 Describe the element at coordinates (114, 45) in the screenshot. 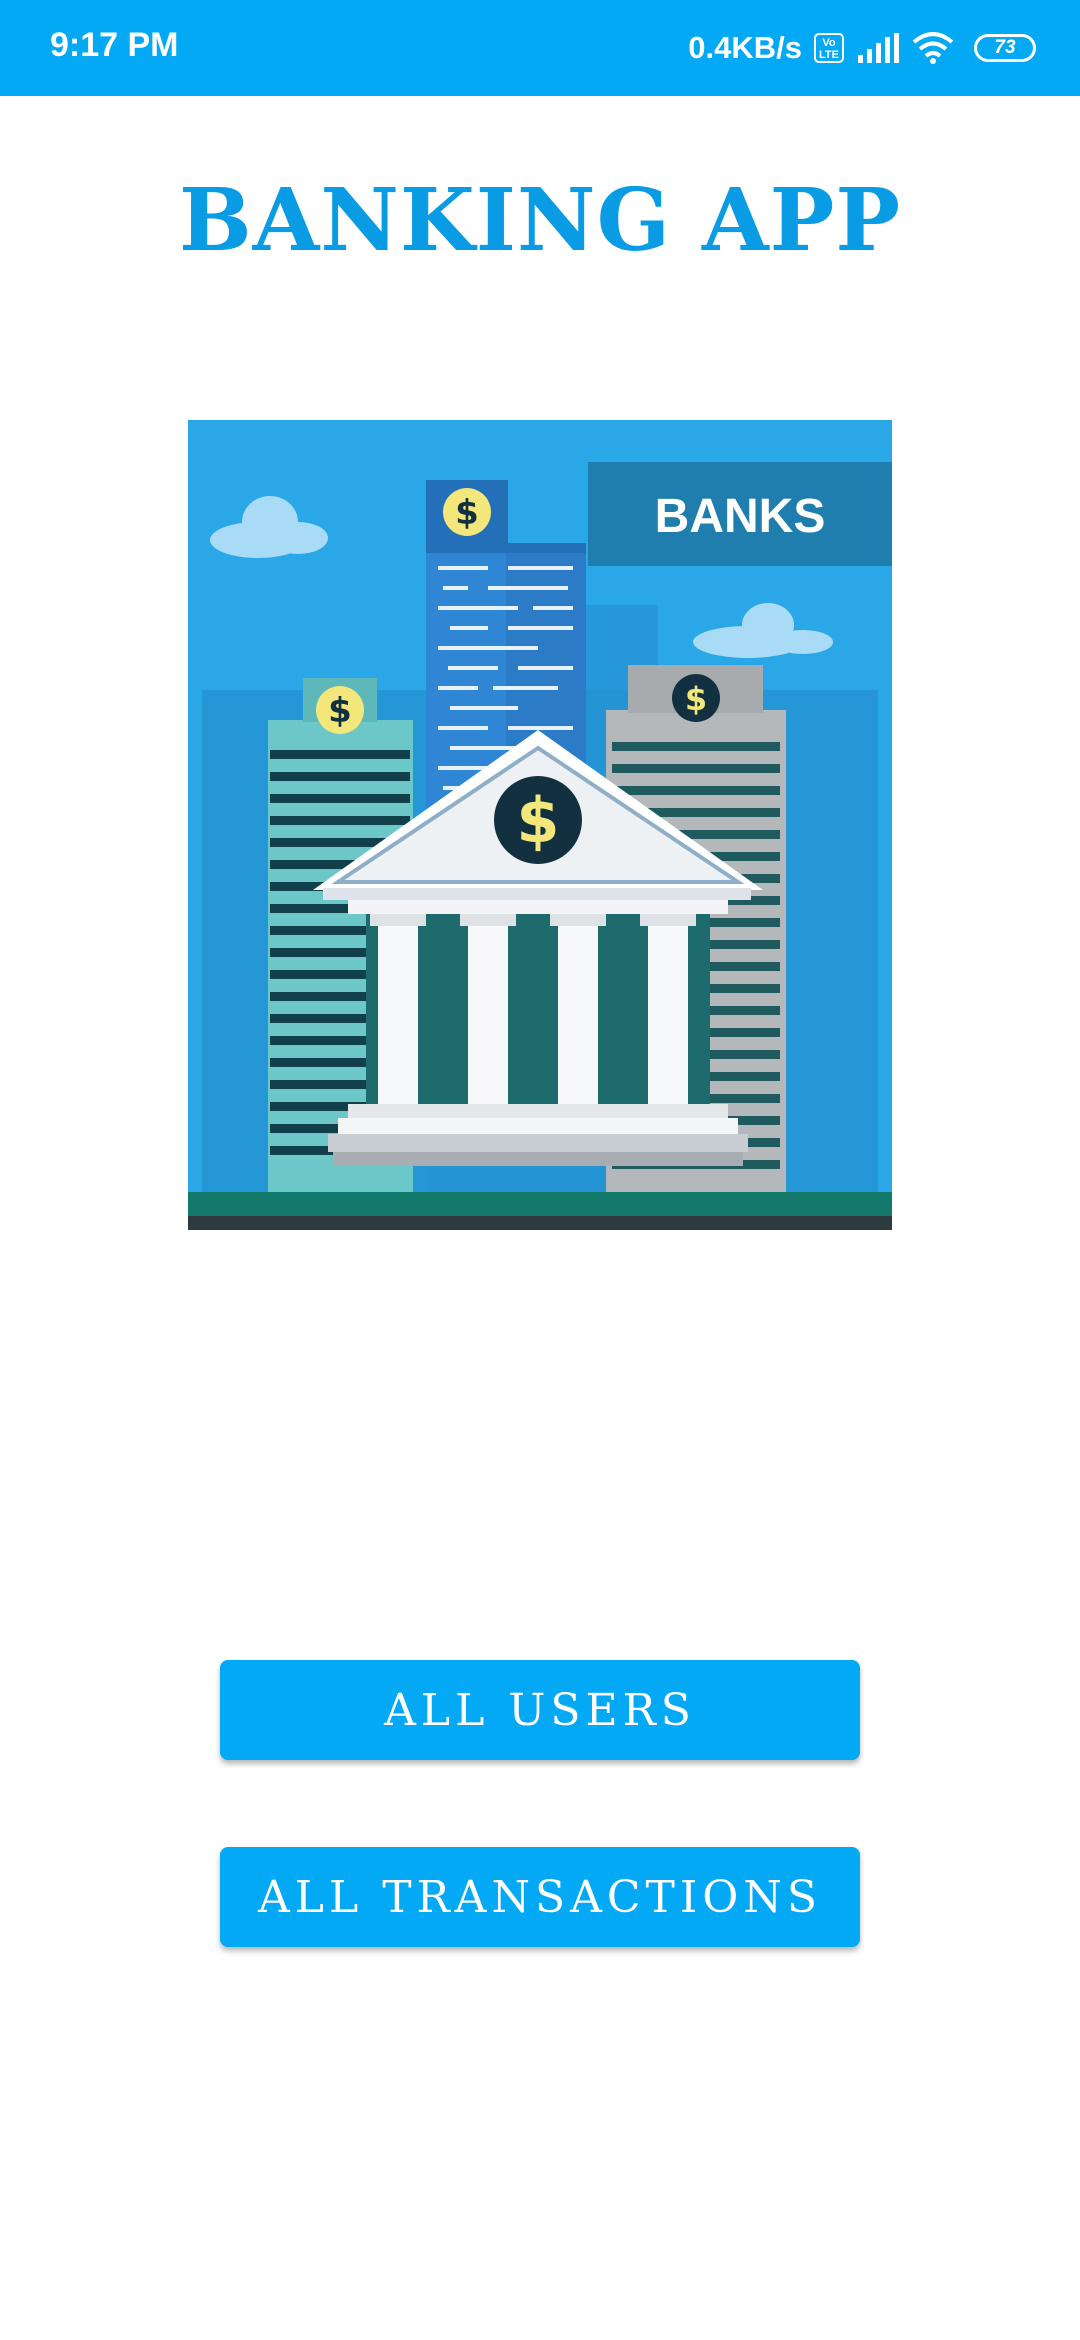

I see `status-time: 9:17 PM` at that location.